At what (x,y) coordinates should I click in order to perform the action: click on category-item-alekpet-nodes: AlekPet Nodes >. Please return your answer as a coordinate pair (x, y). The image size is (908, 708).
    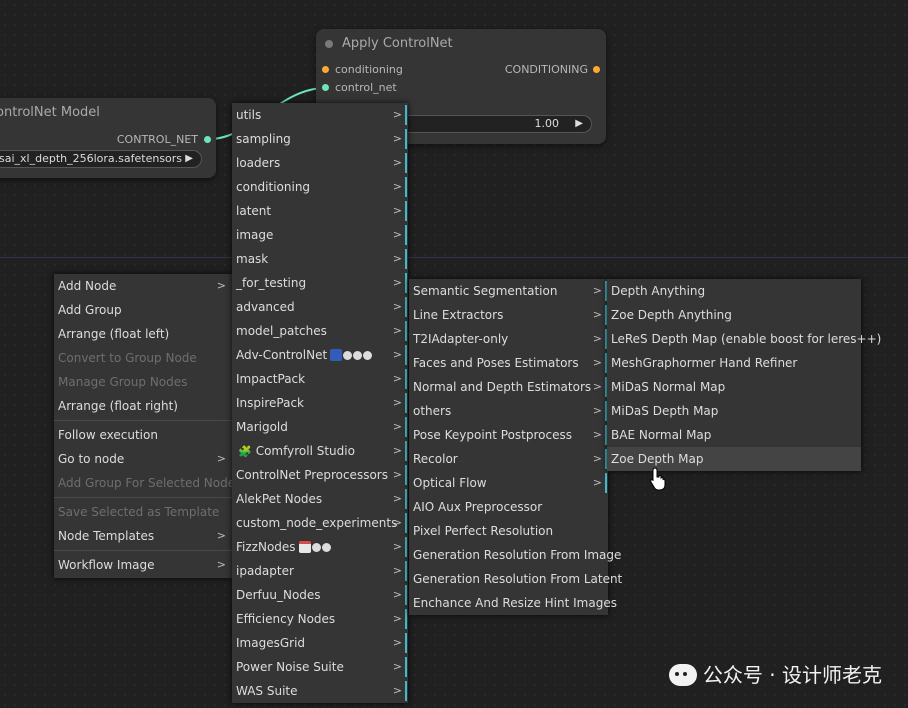
    Looking at the image, I should click on (320, 499).